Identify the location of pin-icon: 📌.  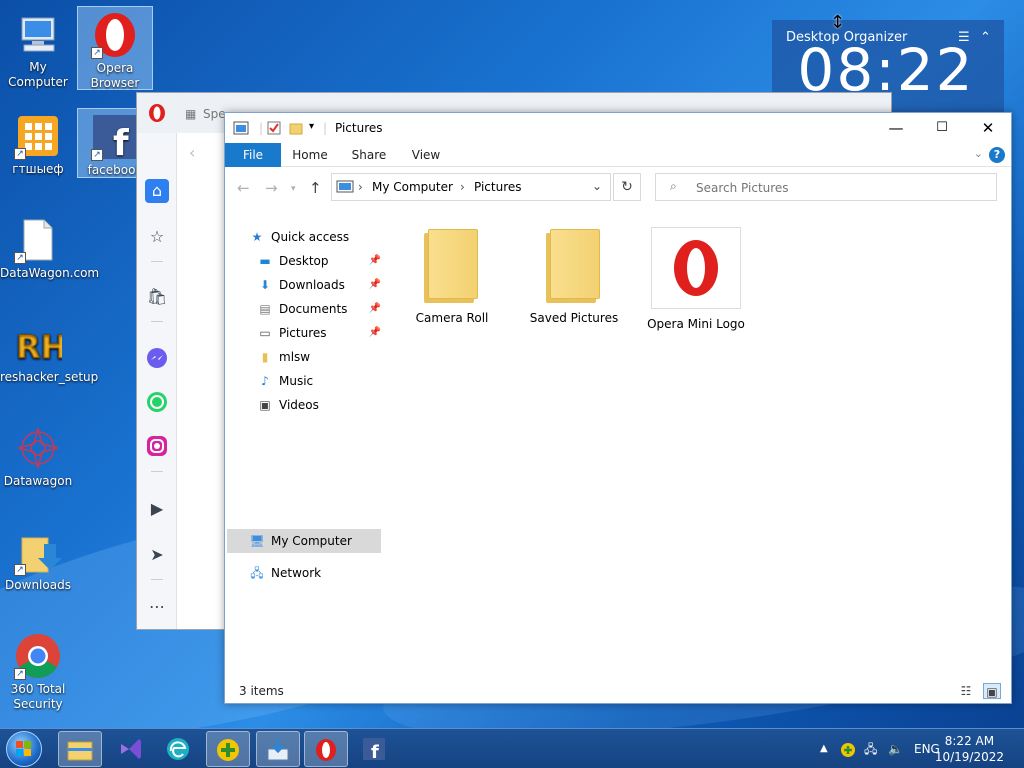
(374, 332).